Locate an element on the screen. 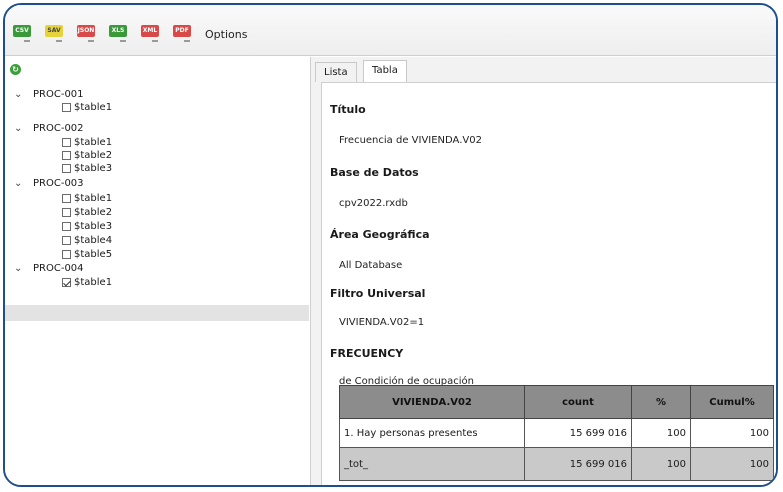 The height and width of the screenshot is (492, 783). pdf-export-icon: PDF is located at coordinates (182, 31).